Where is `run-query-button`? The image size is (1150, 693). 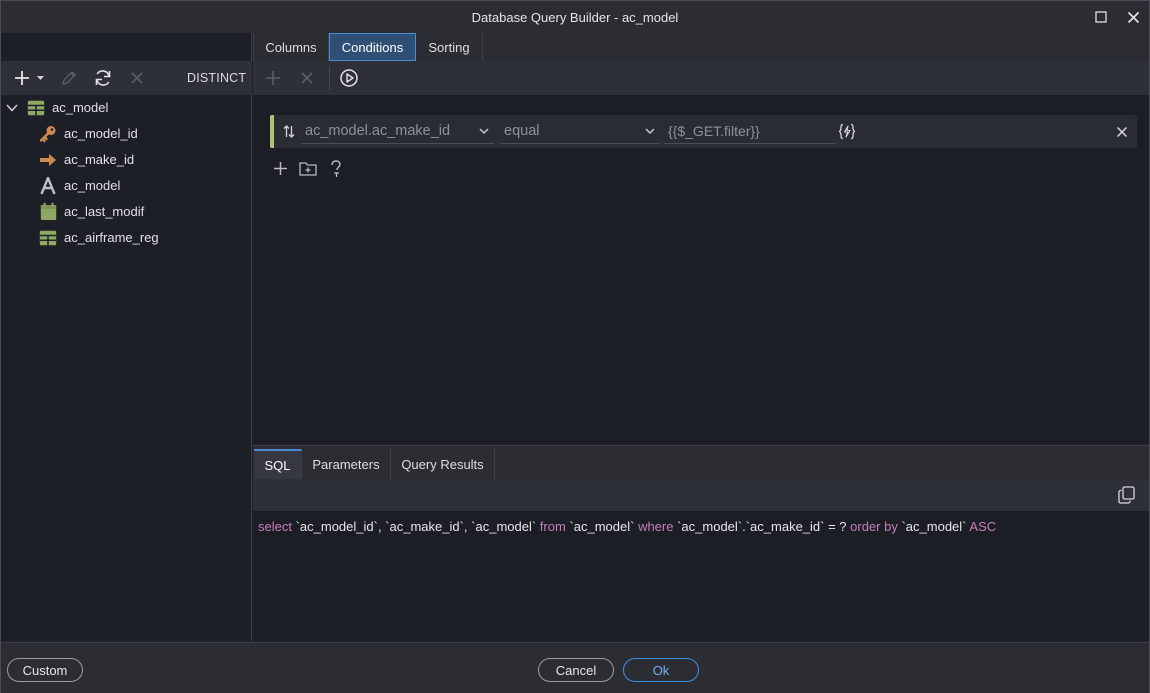 run-query-button is located at coordinates (349, 78).